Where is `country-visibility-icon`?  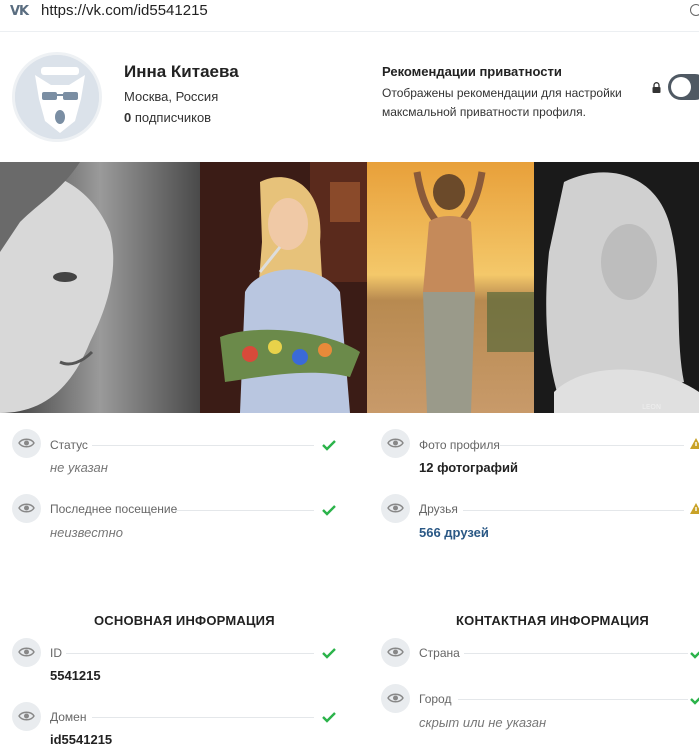
country-visibility-icon is located at coordinates (395, 652).